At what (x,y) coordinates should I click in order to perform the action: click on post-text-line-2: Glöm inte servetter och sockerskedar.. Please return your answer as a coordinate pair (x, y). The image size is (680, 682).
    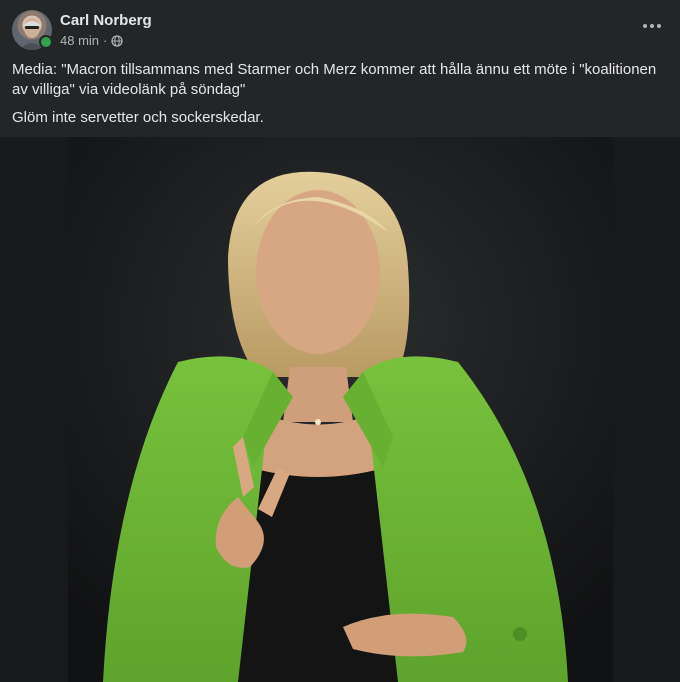
    Looking at the image, I should click on (138, 117).